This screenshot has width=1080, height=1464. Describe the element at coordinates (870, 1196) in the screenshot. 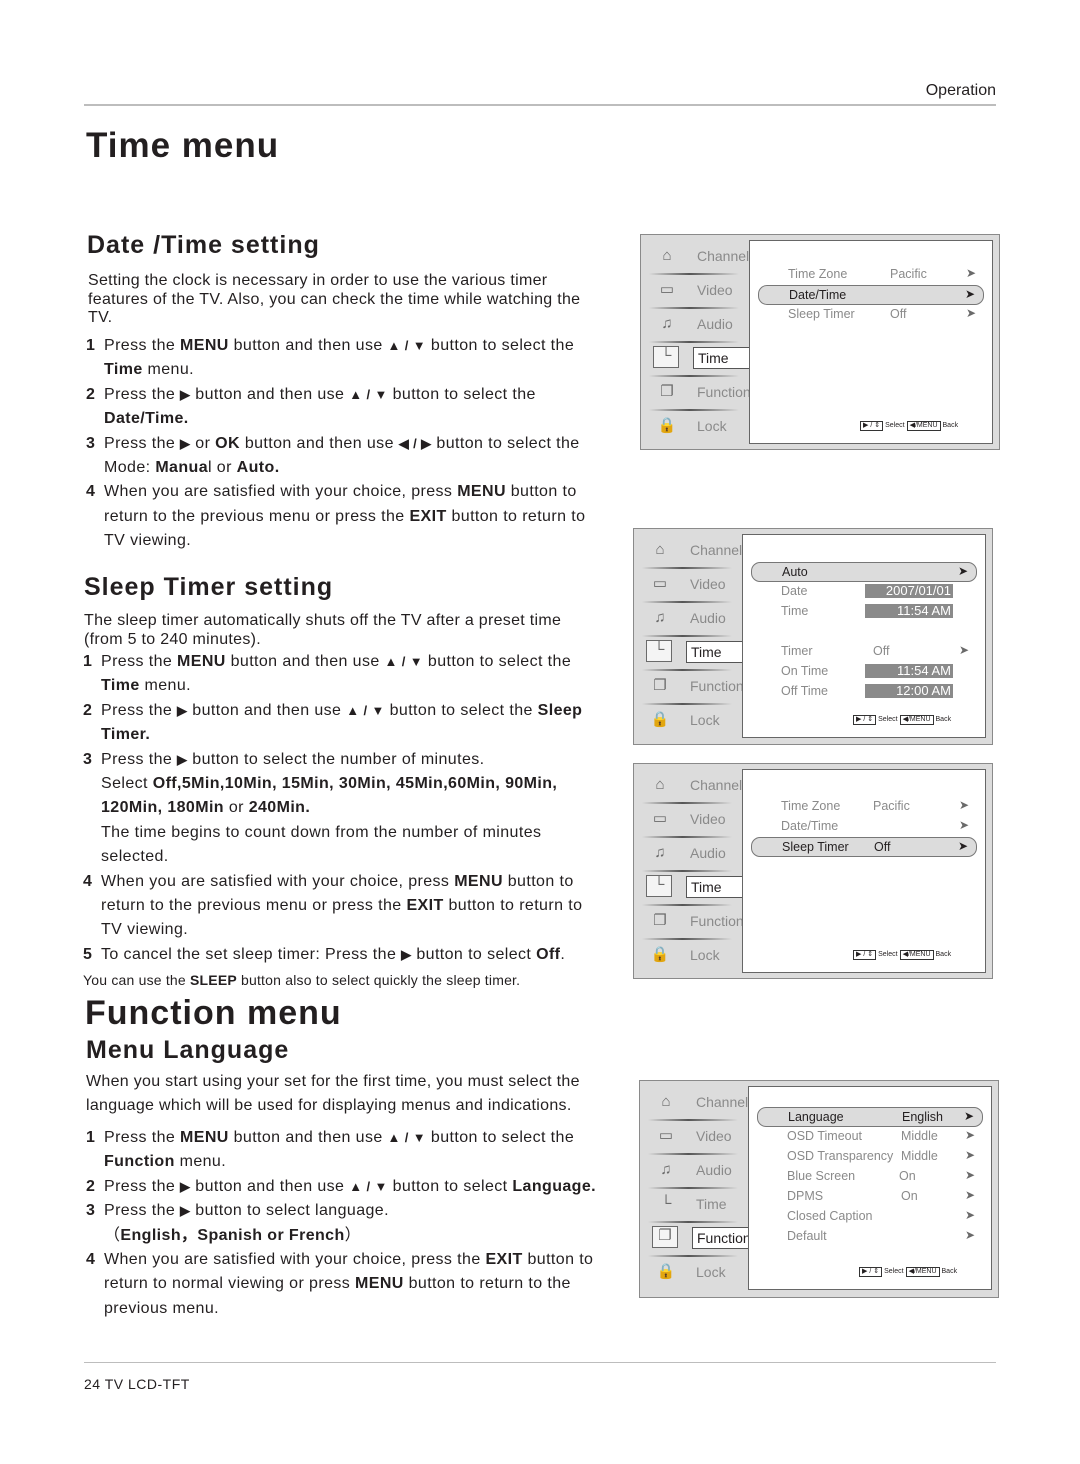

I see `osd-menu-row: DPMS On ➤` at that location.